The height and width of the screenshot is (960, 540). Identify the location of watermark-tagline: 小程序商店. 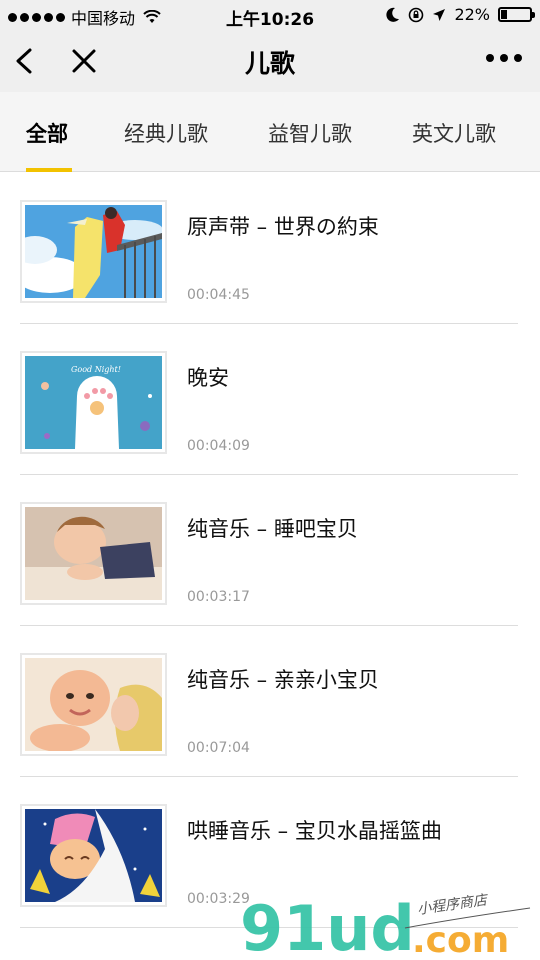
(453, 905).